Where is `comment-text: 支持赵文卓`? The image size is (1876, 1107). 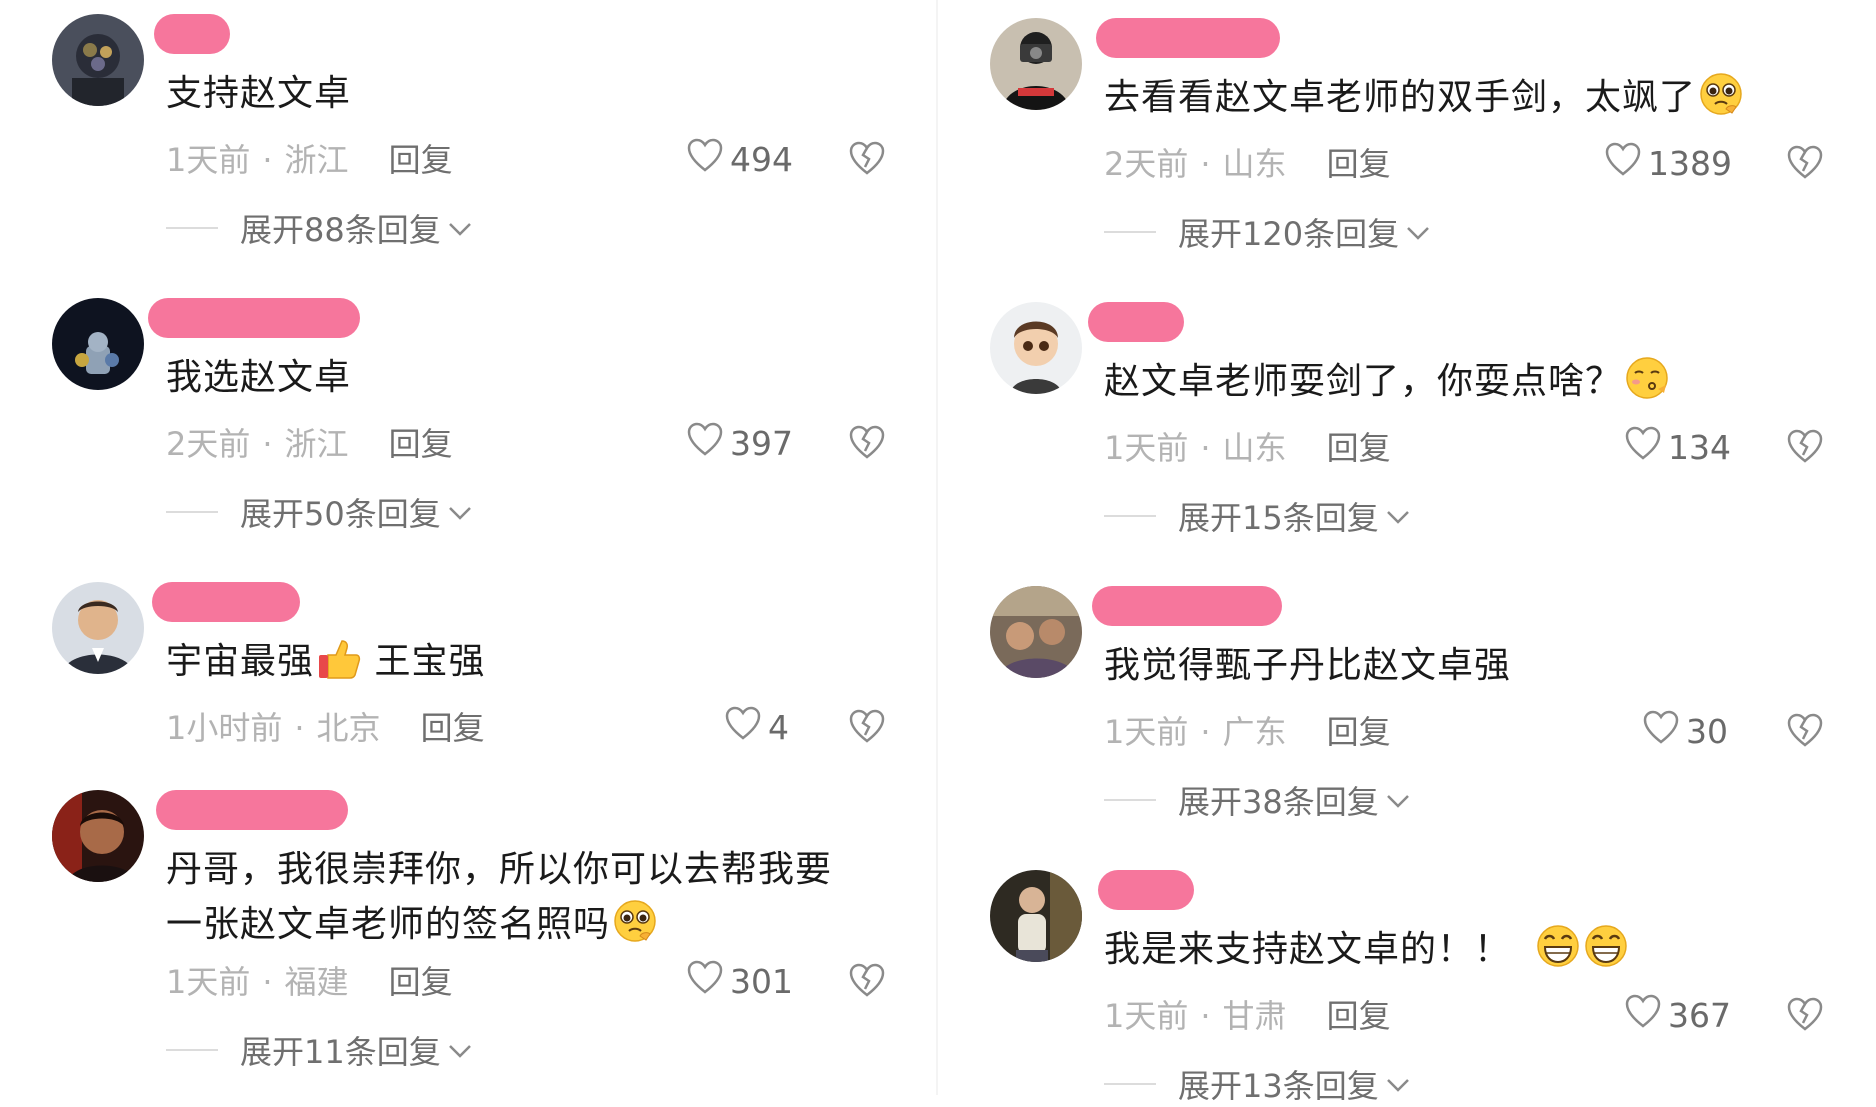
comment-text: 支持赵文卓 is located at coordinates (259, 93).